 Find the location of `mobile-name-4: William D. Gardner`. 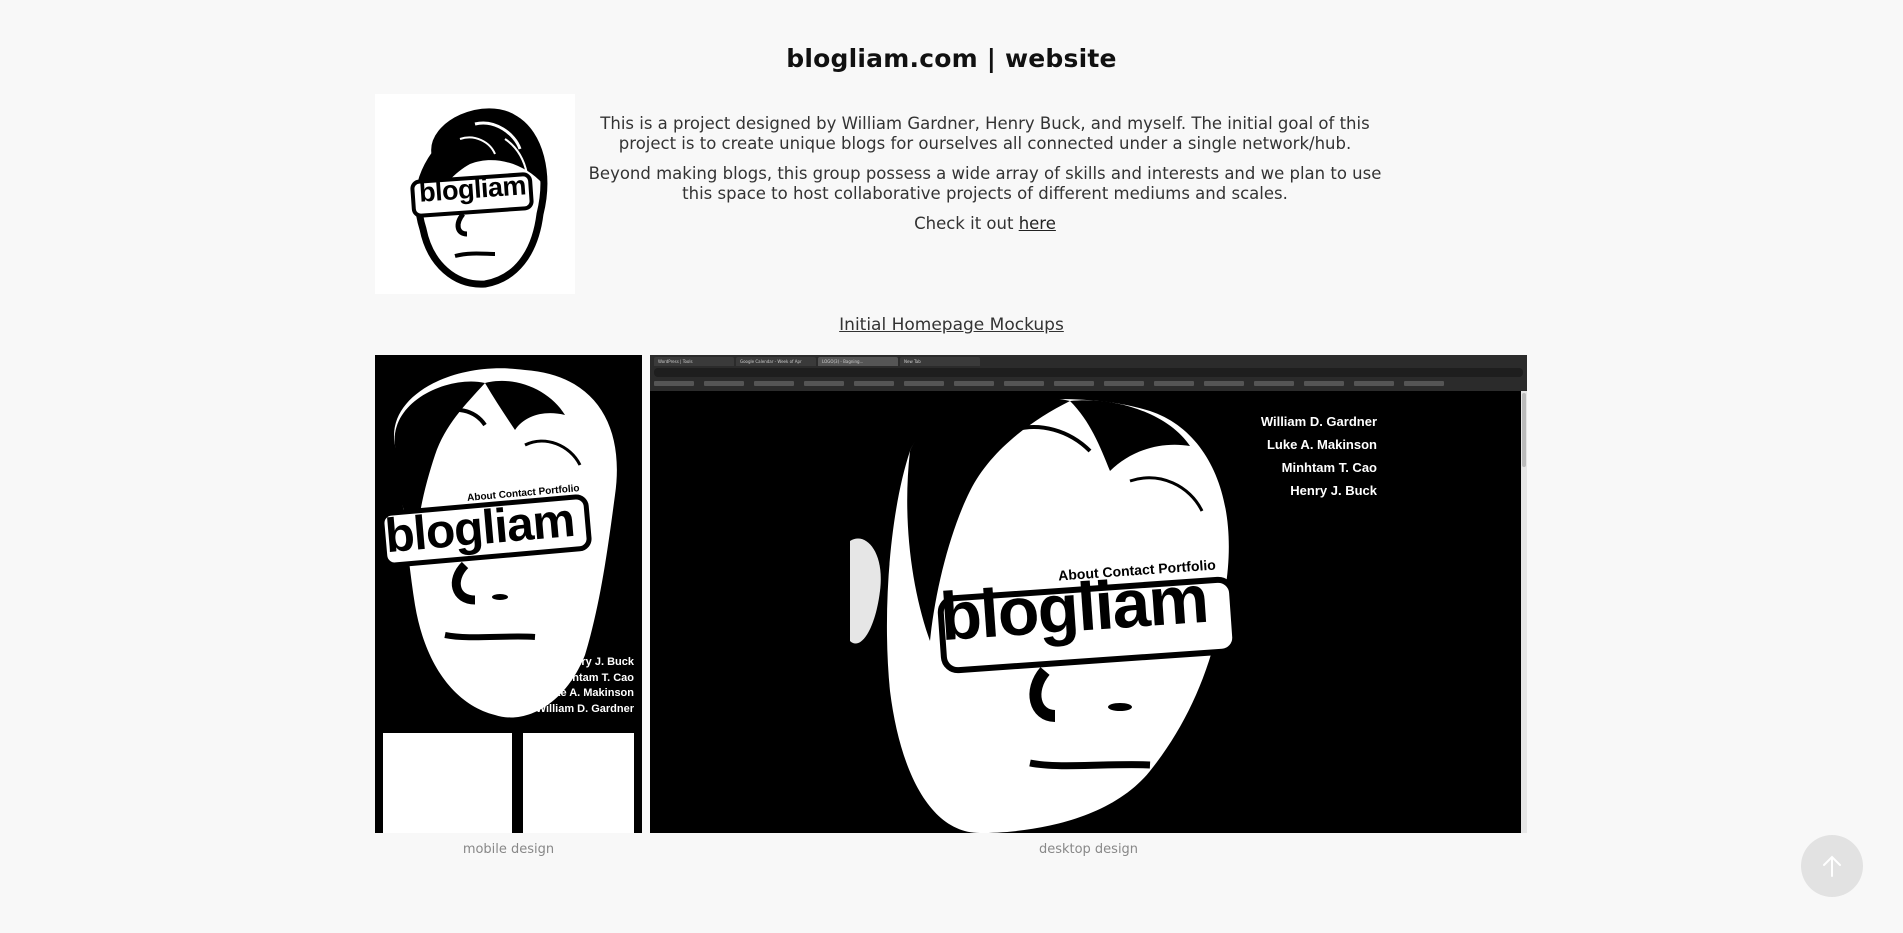

mobile-name-4: William D. Gardner is located at coordinates (584, 708).